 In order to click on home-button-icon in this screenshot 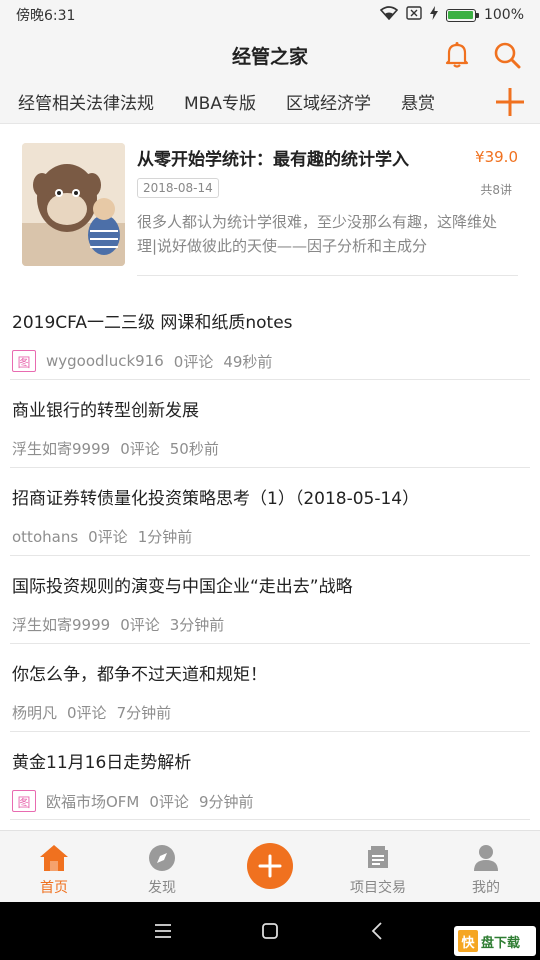, I will do `click(270, 931)`.